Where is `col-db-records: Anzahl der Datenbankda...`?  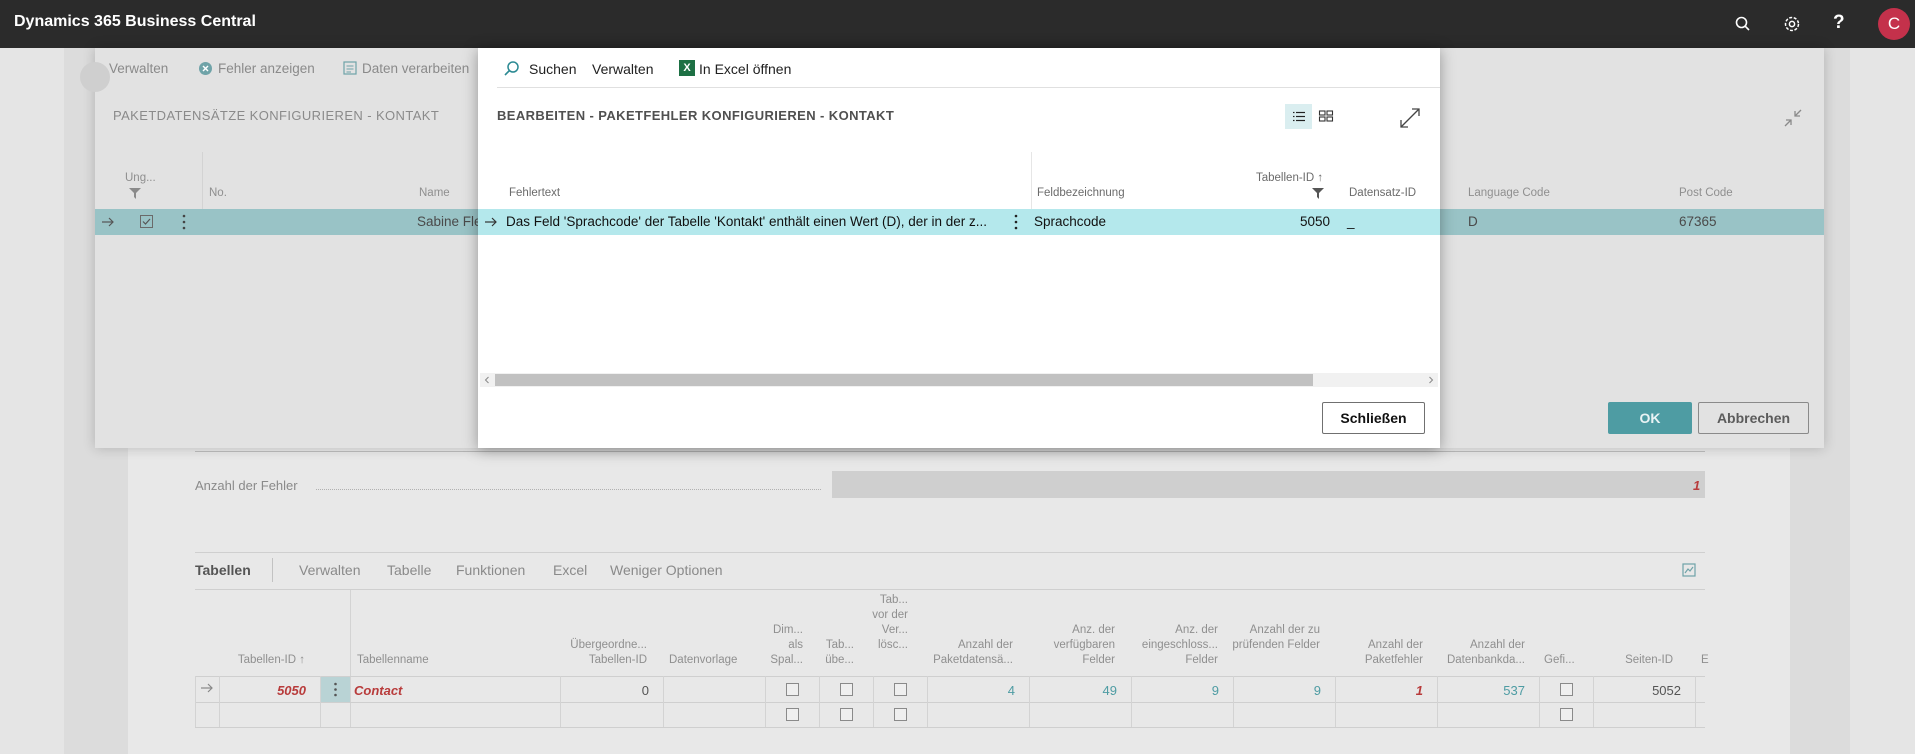
col-db-records: Anzahl der Datenbankda... is located at coordinates (1478, 653).